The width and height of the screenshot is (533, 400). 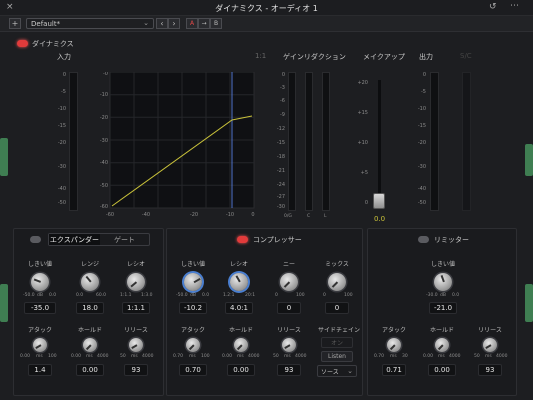 I want to click on previous-preset-button: ‹, so click(x=162, y=23).